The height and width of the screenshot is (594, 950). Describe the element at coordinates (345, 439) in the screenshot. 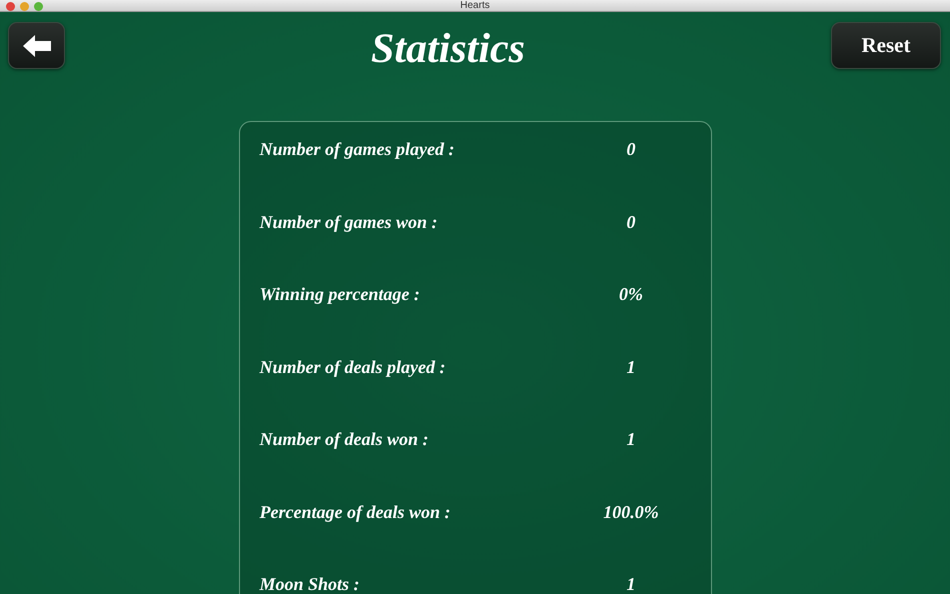

I see `stat-label: Number of deals won :` at that location.